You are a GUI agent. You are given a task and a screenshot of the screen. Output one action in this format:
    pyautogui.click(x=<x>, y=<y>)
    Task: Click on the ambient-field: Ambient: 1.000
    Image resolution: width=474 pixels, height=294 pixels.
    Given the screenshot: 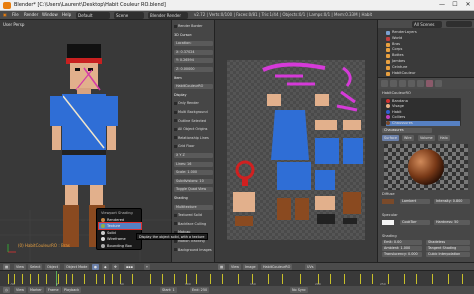 What is the action you would take?
    pyautogui.click(x=402, y=248)
    